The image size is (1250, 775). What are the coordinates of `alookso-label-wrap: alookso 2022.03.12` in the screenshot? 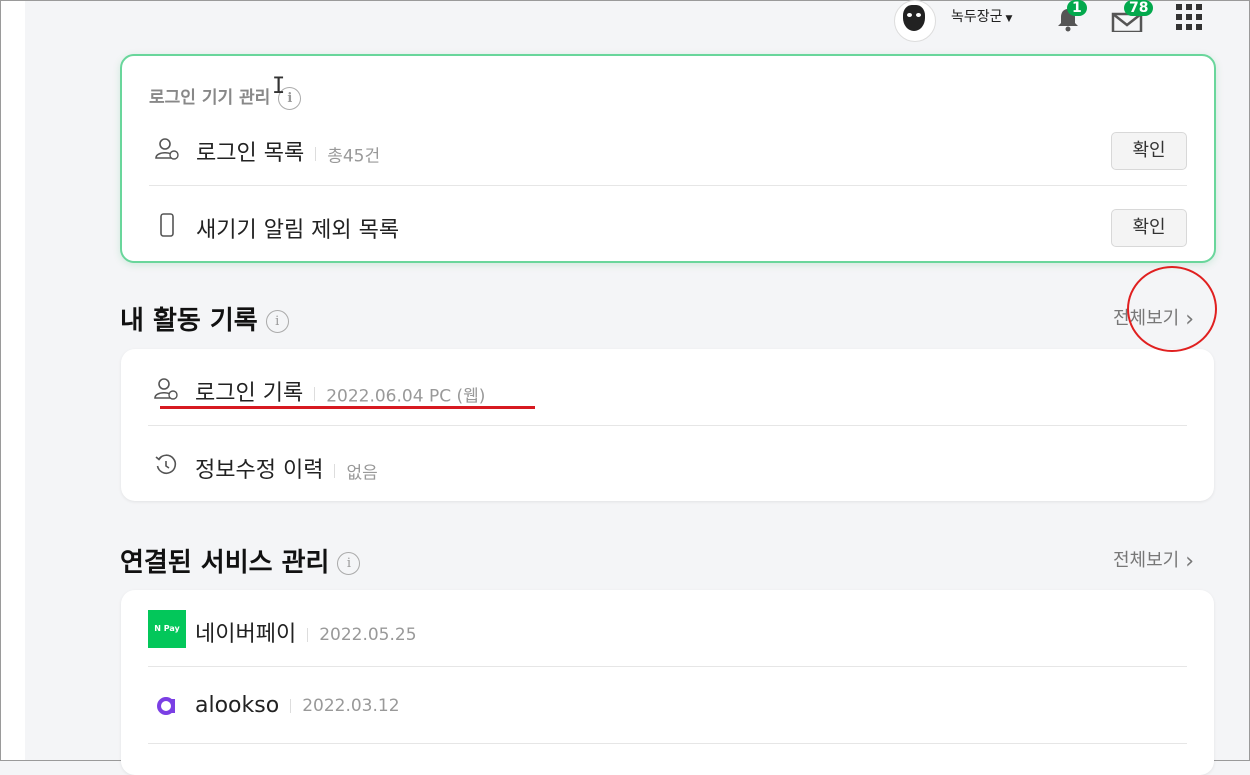 It's located at (297, 705).